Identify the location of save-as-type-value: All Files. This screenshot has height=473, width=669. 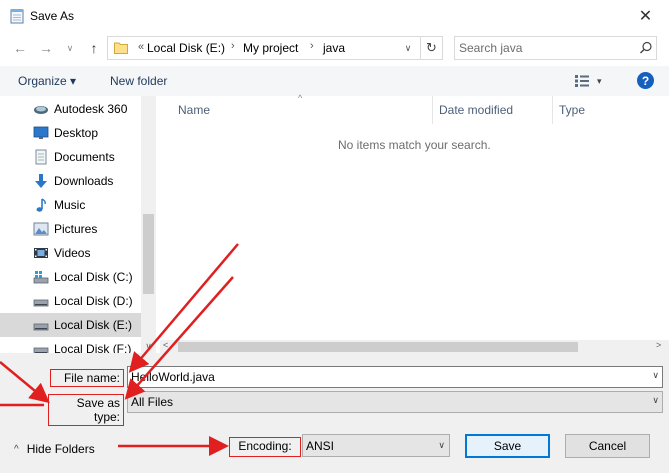
(152, 402).